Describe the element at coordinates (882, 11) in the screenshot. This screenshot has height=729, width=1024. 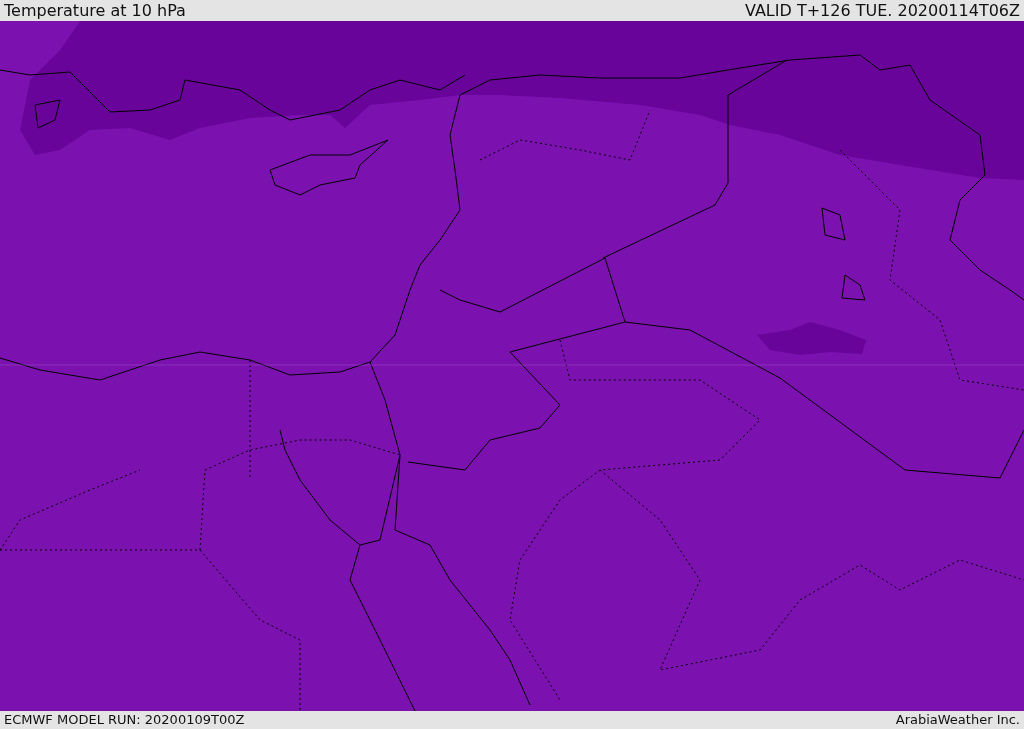
I see `valid-time: VALID T+126 TUE. 20200114T06Z` at that location.